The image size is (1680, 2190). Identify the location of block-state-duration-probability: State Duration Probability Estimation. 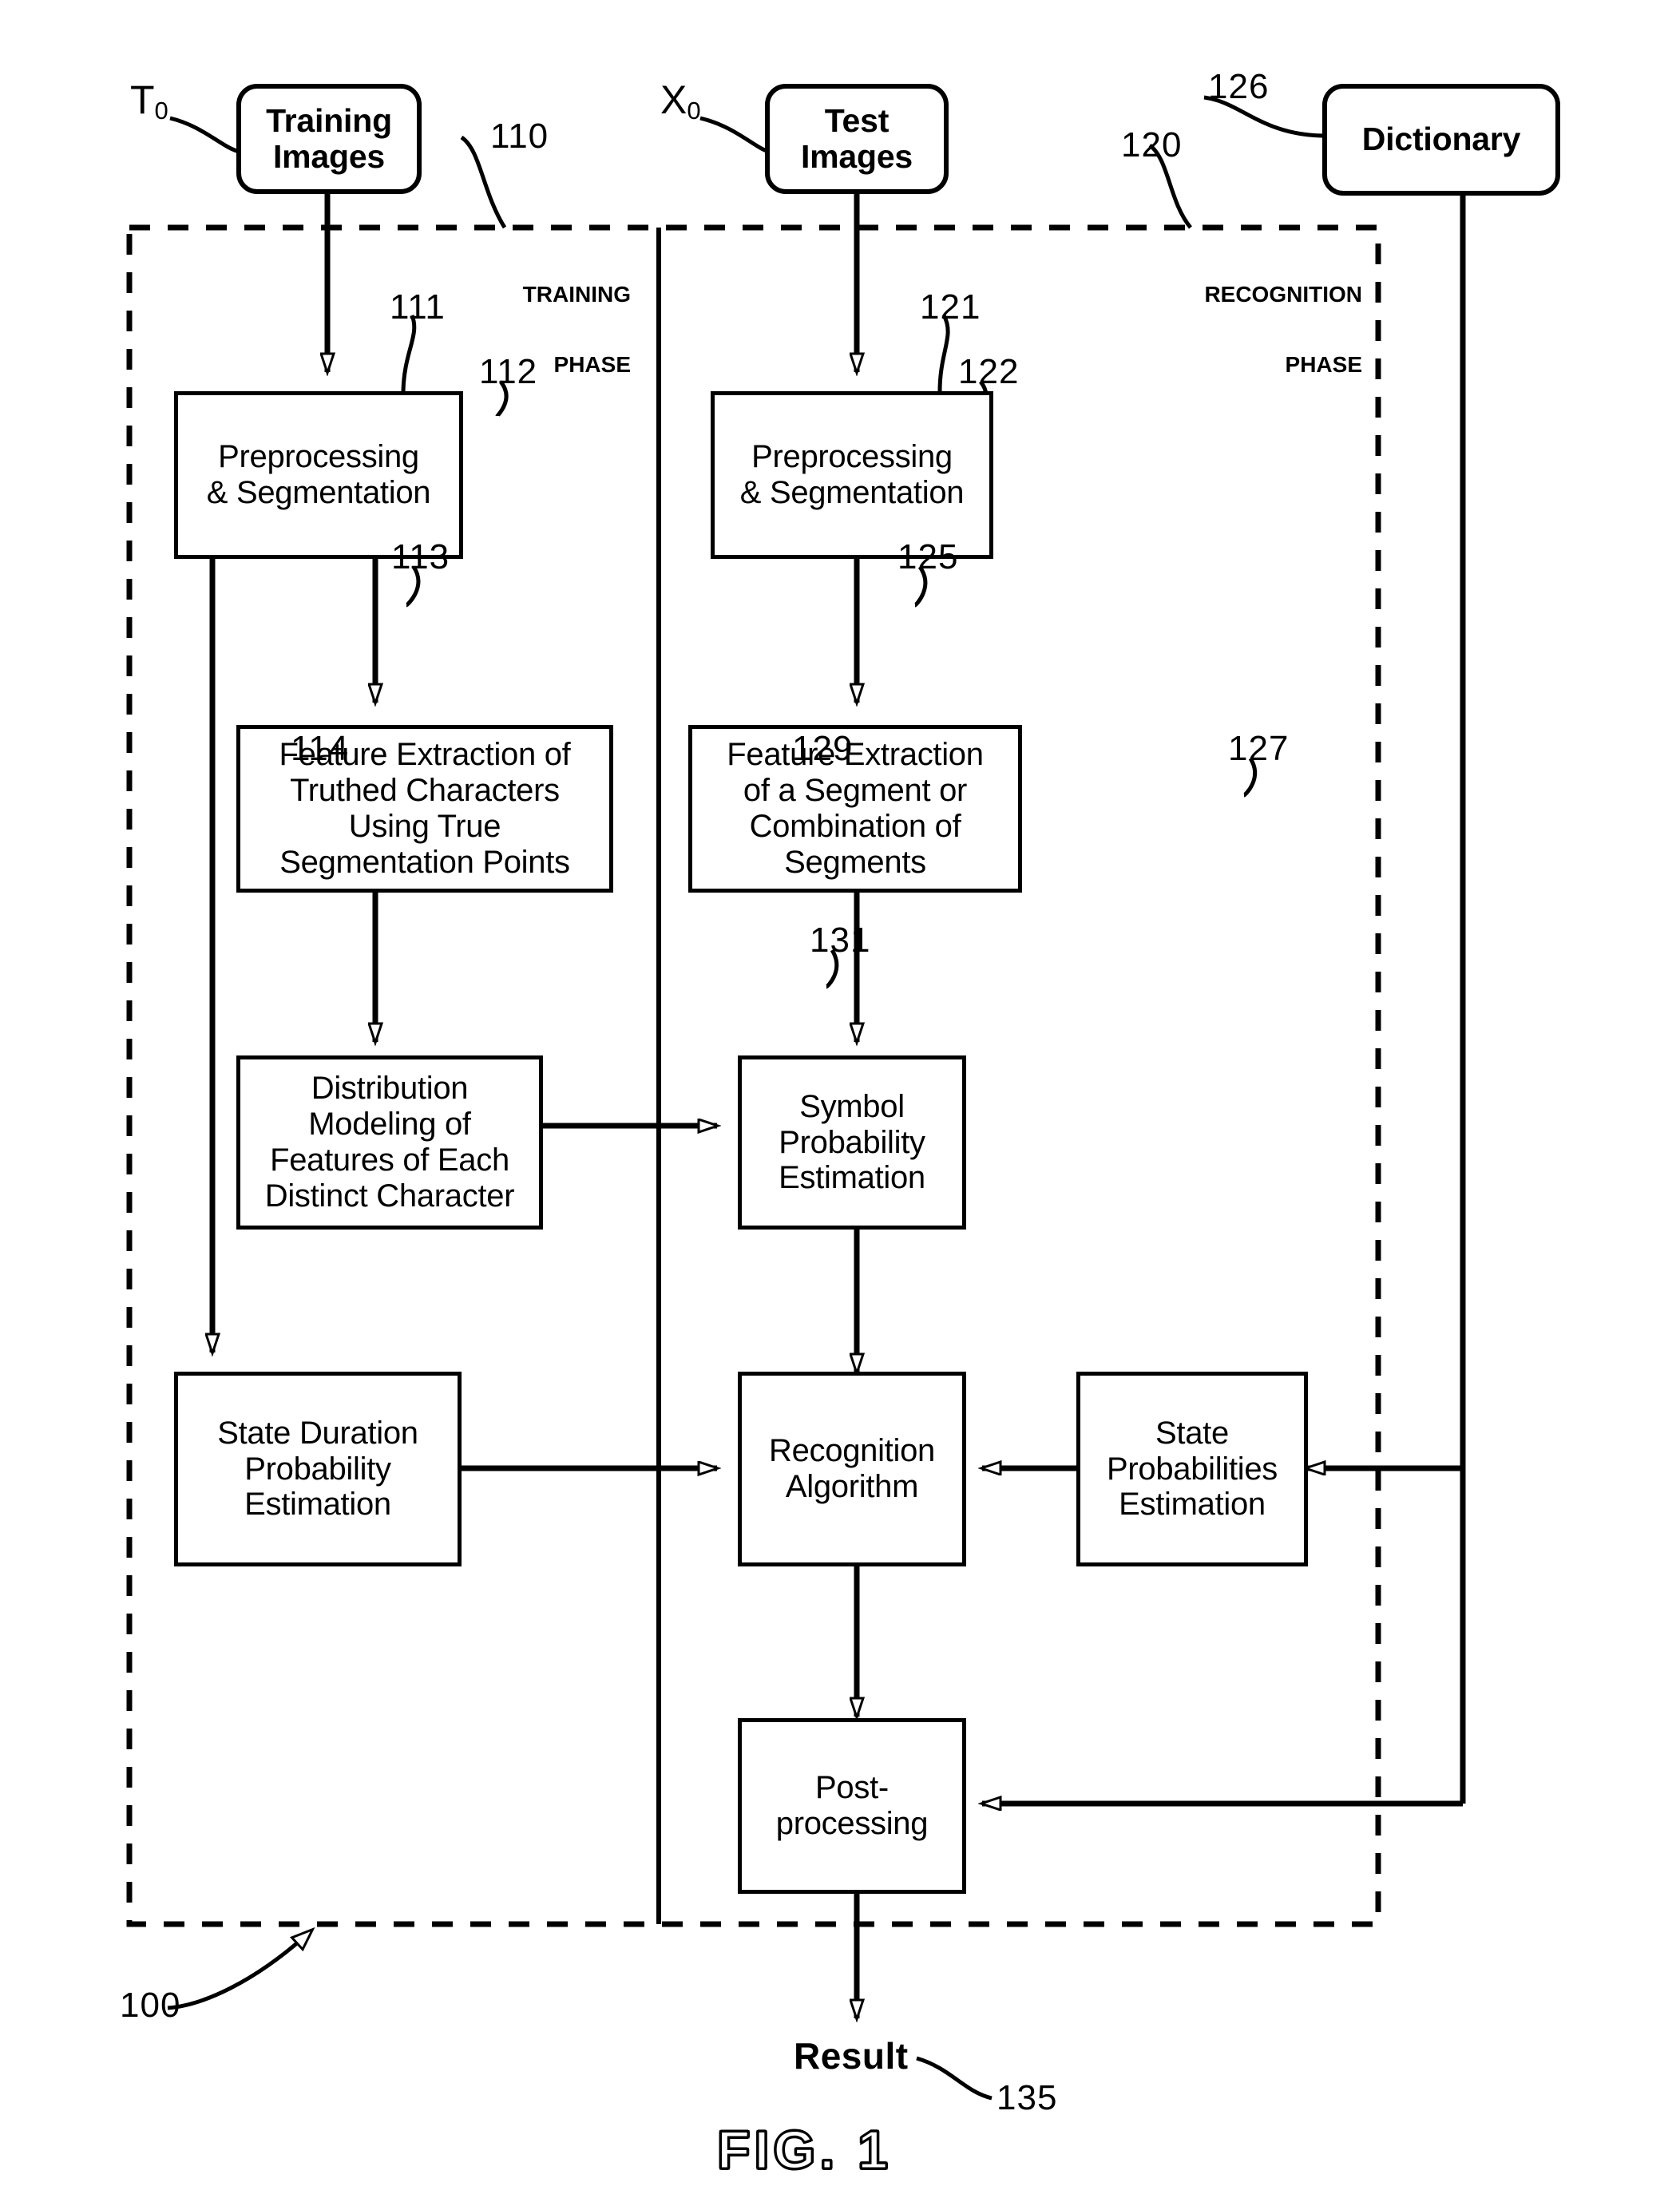
(318, 1469).